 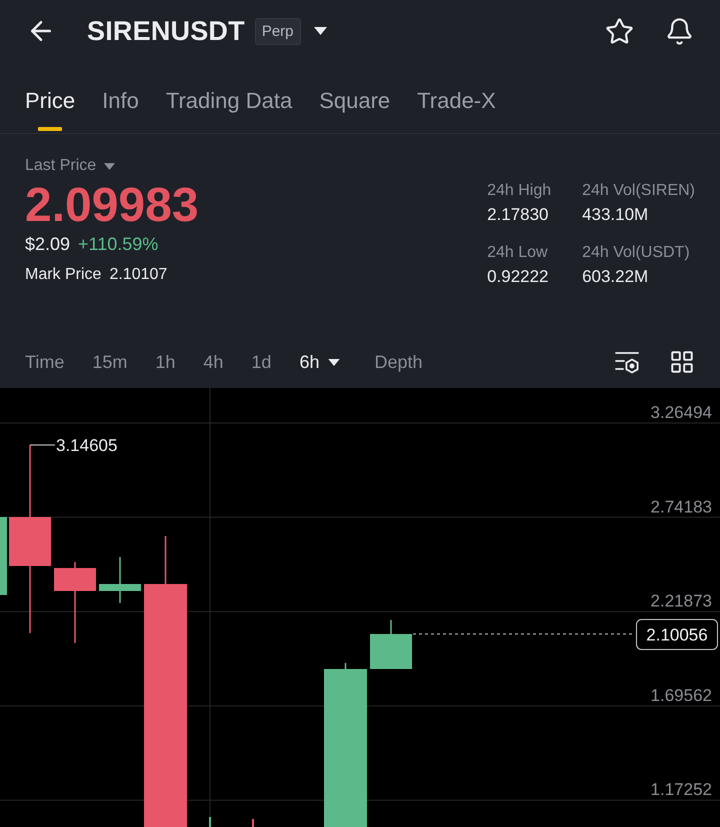 I want to click on star-icon, so click(x=619, y=31).